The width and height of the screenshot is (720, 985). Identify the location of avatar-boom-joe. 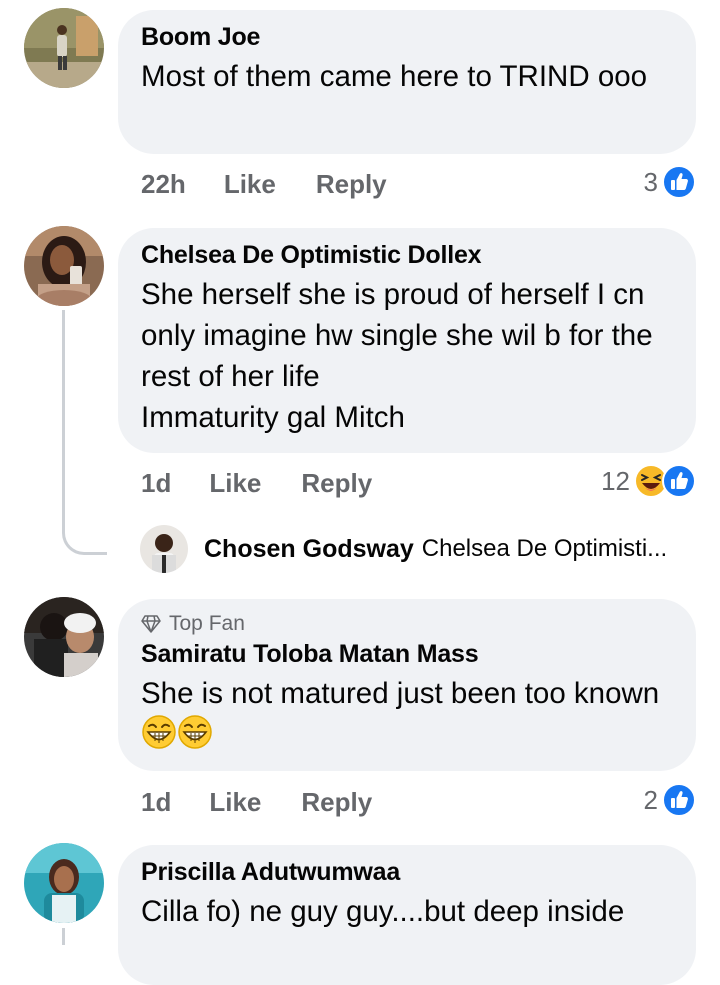
(64, 48).